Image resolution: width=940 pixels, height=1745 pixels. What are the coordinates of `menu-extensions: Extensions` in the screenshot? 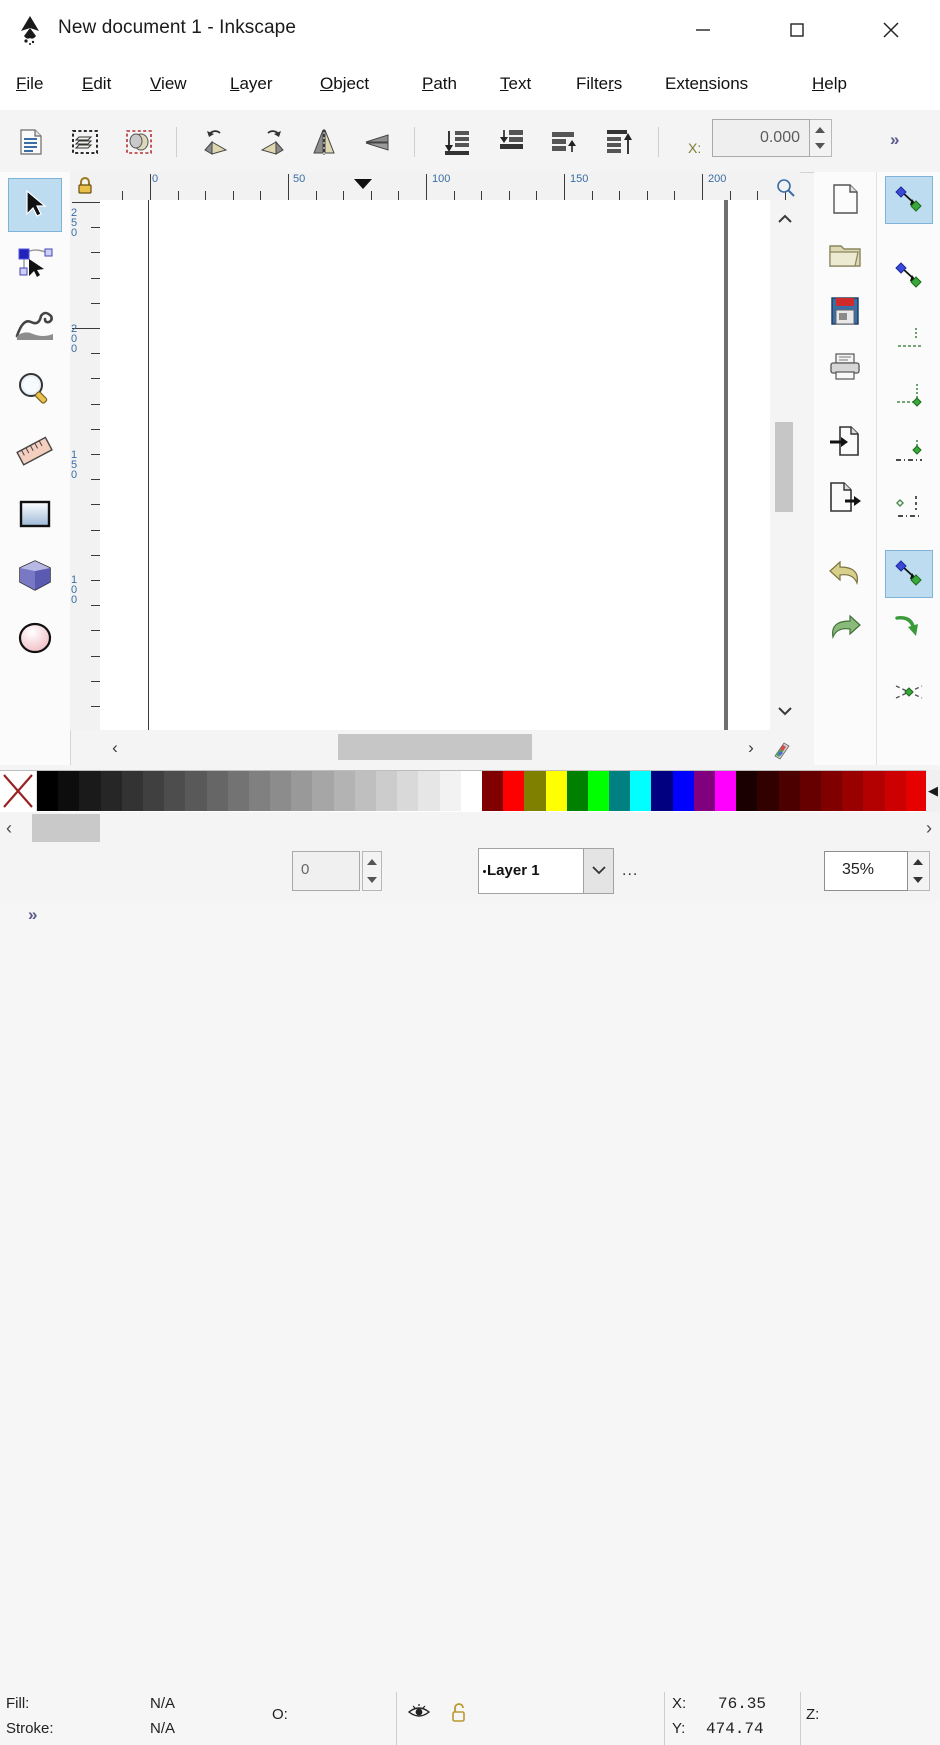 It's located at (706, 84).